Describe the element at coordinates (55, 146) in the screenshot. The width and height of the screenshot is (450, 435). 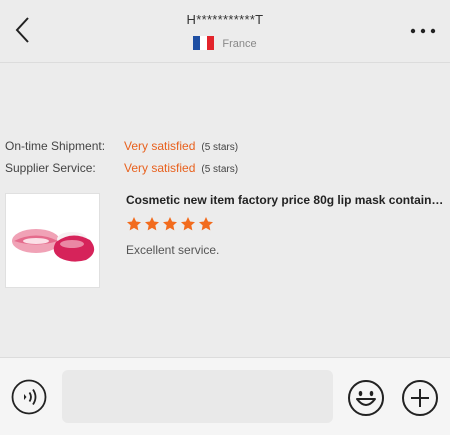
I see `rating-label: On-time Shipment:` at that location.